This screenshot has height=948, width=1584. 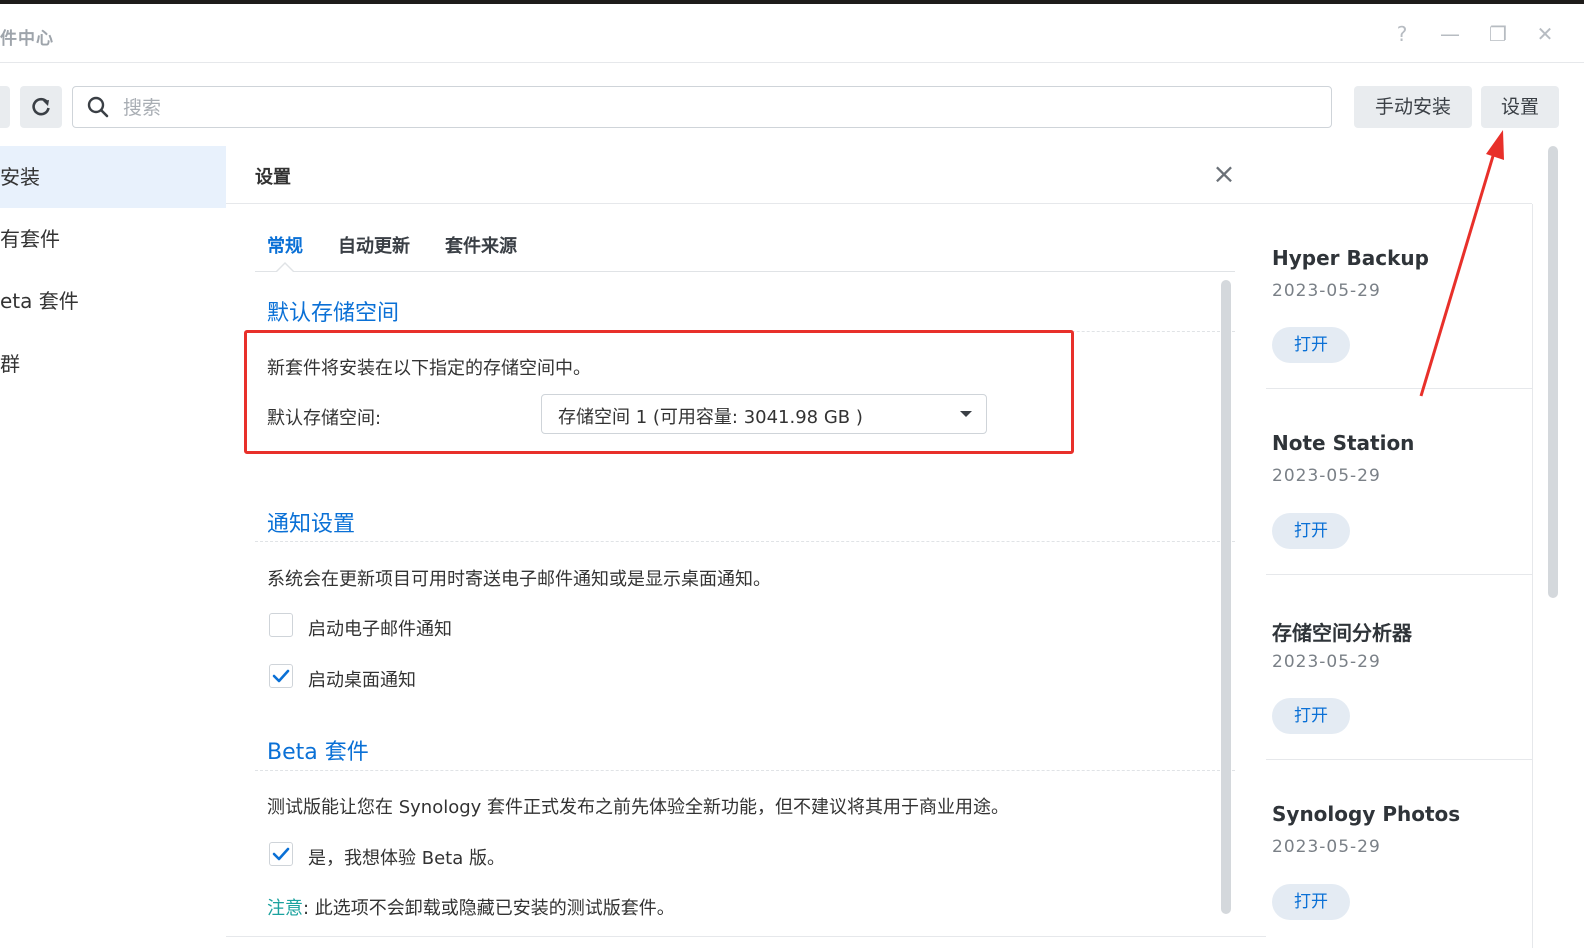 What do you see at coordinates (1450, 34) in the screenshot?
I see `minimize-icon: —` at bounding box center [1450, 34].